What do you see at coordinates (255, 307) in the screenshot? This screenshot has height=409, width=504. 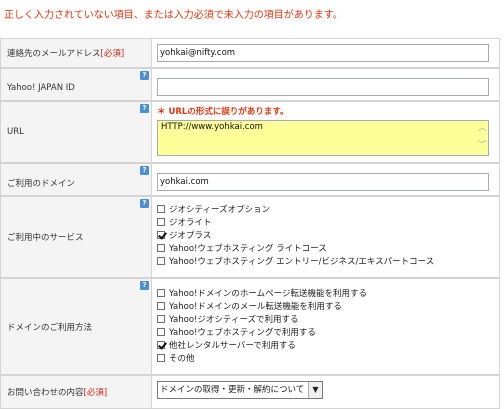 I see `checkbox-label: Yahoo!ドメインのメール転送機能を利用する` at bounding box center [255, 307].